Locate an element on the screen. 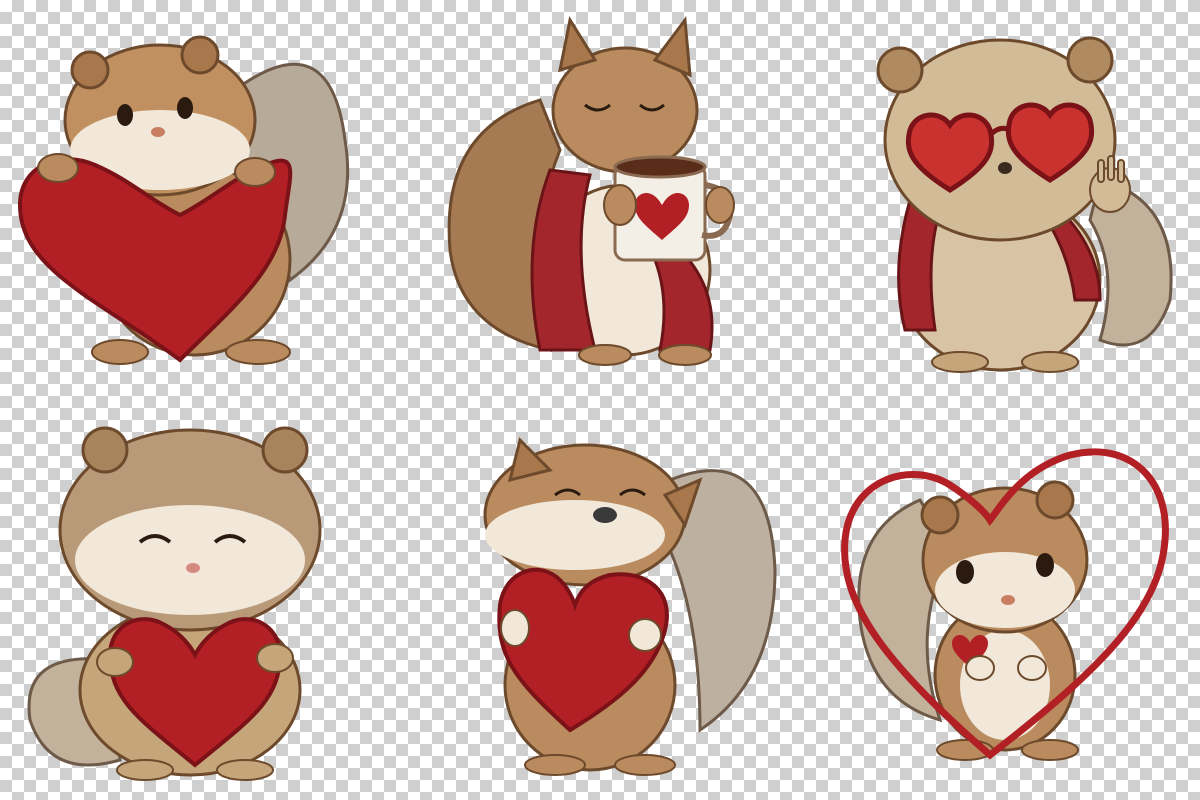 Image resolution: width=1200 pixels, height=800 pixels. squirrel-smiling-heart-illustration is located at coordinates (174, 603).